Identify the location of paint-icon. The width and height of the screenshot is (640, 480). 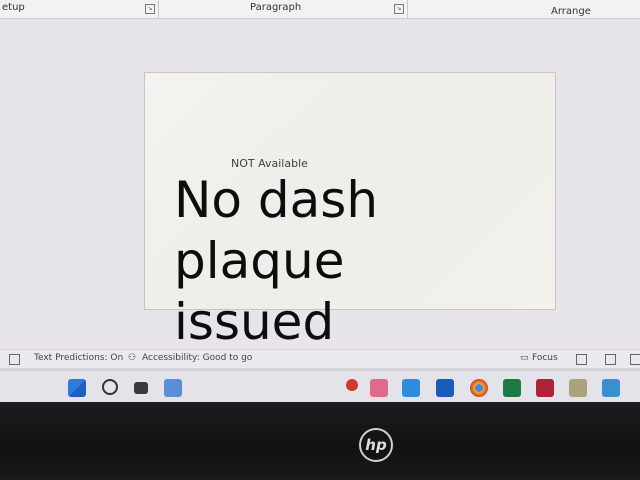
(578, 388).